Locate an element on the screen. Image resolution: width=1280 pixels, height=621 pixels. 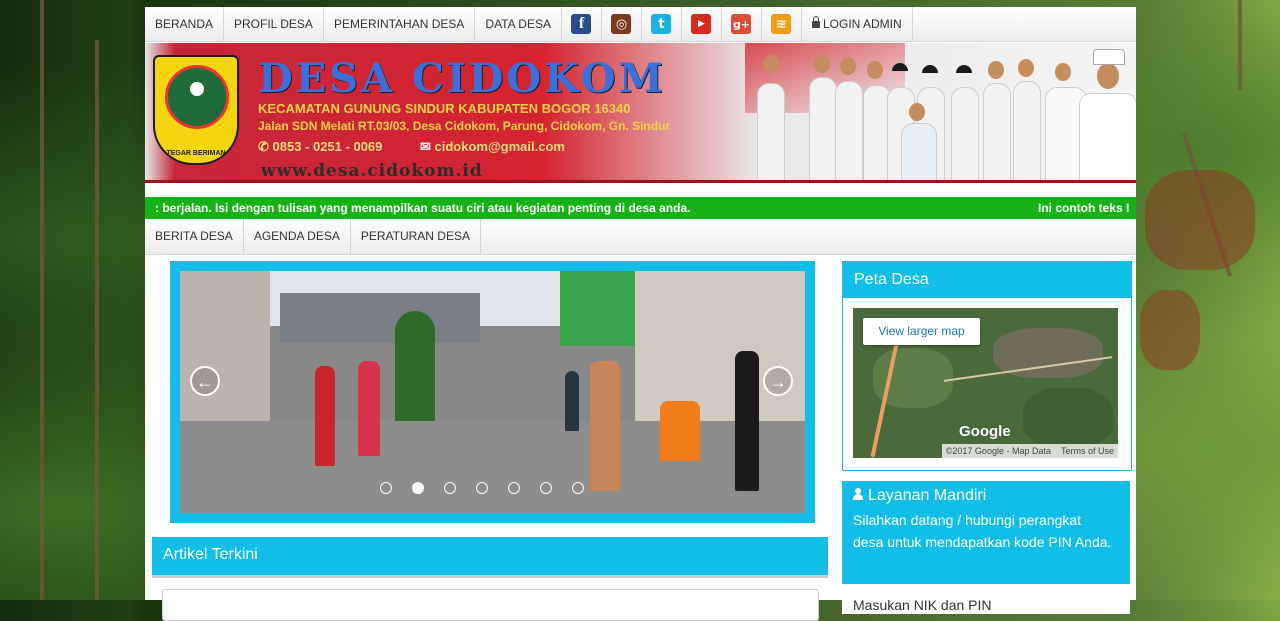
village-map-title: Peta Desa is located at coordinates (891, 279).